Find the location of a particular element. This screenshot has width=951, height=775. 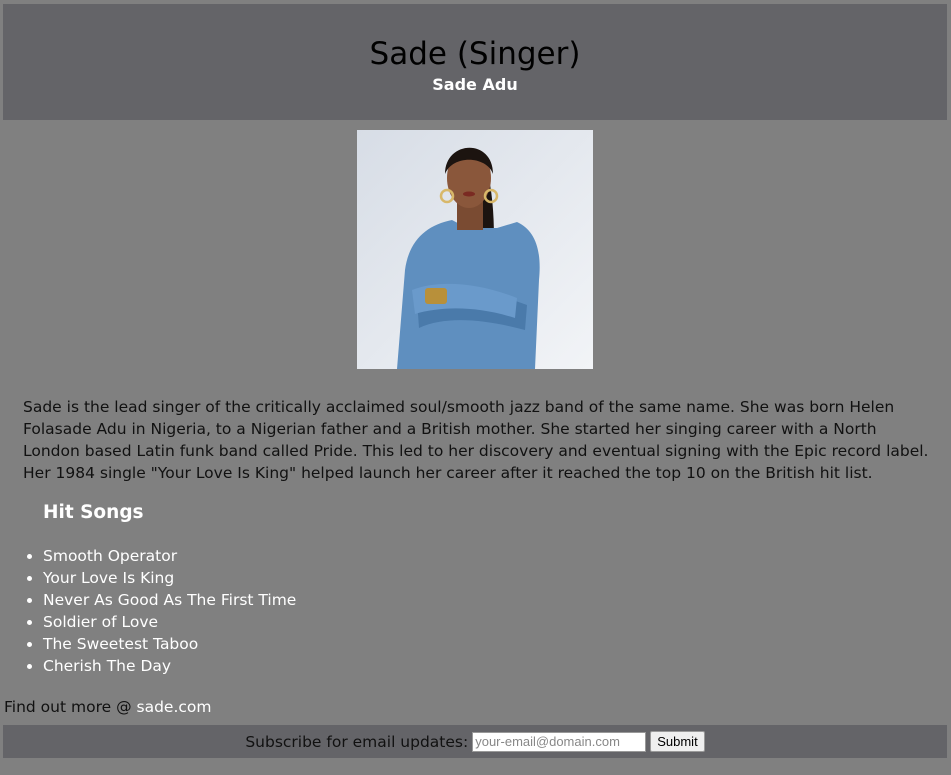

find-out-more-label: Find out more @ is located at coordinates (70, 707).